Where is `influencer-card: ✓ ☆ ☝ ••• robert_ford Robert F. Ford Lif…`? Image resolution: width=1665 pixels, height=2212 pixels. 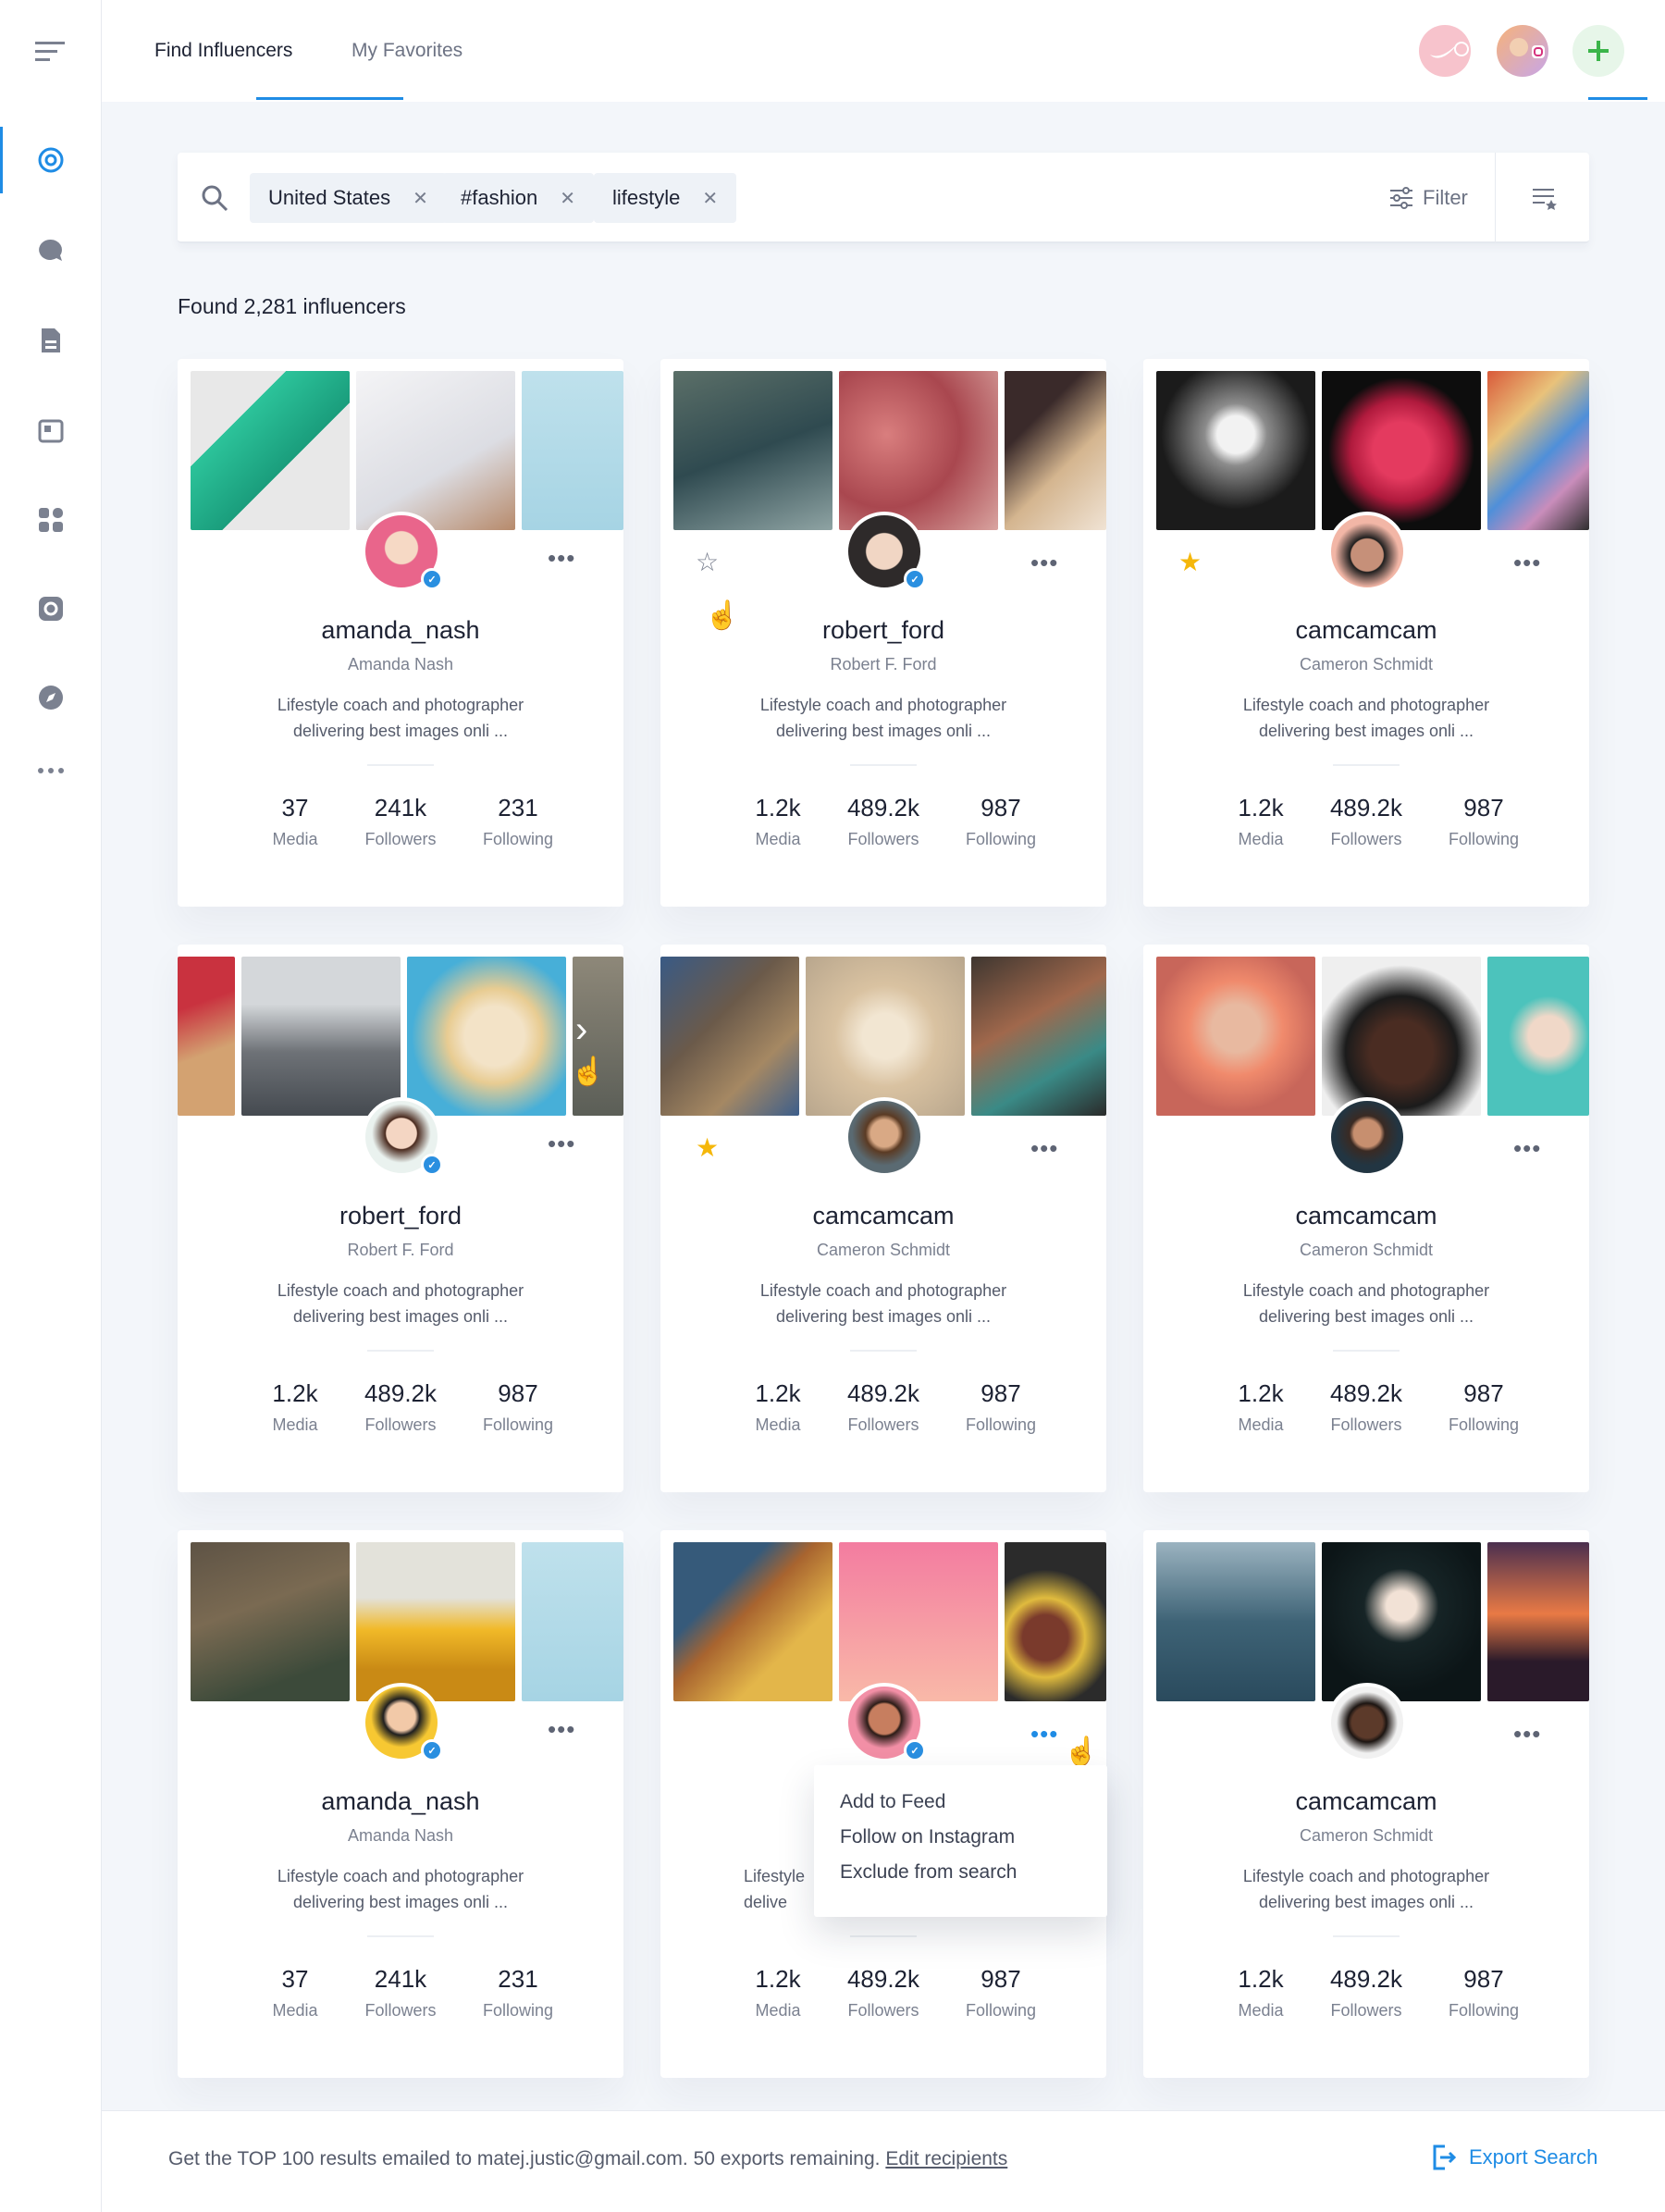
influencer-card: ✓ ☆ ☝ ••• robert_ford Robert F. Ford Lif… is located at coordinates (883, 633).